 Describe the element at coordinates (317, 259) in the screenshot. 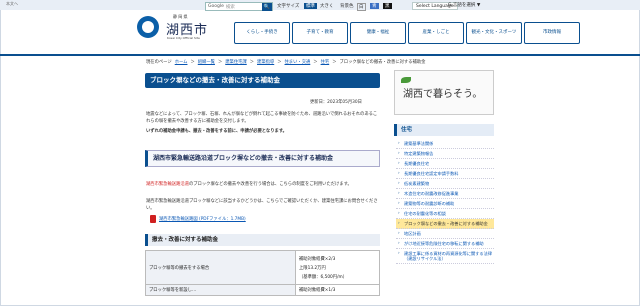

I see `rate-text: 補助対象経費×2/3` at that location.